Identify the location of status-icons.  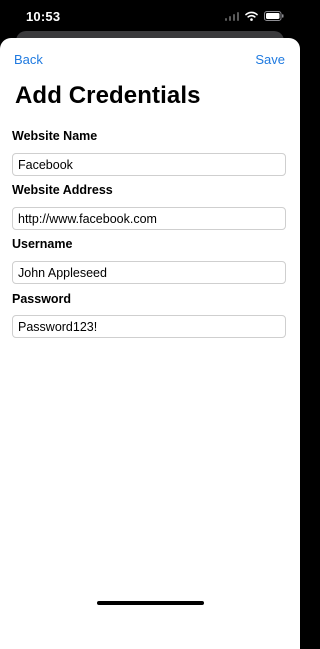
(254, 16).